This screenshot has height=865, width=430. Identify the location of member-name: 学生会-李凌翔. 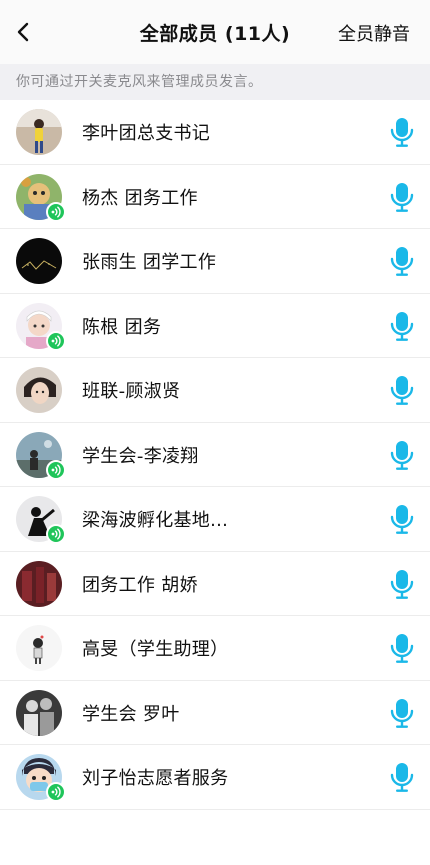
(140, 456).